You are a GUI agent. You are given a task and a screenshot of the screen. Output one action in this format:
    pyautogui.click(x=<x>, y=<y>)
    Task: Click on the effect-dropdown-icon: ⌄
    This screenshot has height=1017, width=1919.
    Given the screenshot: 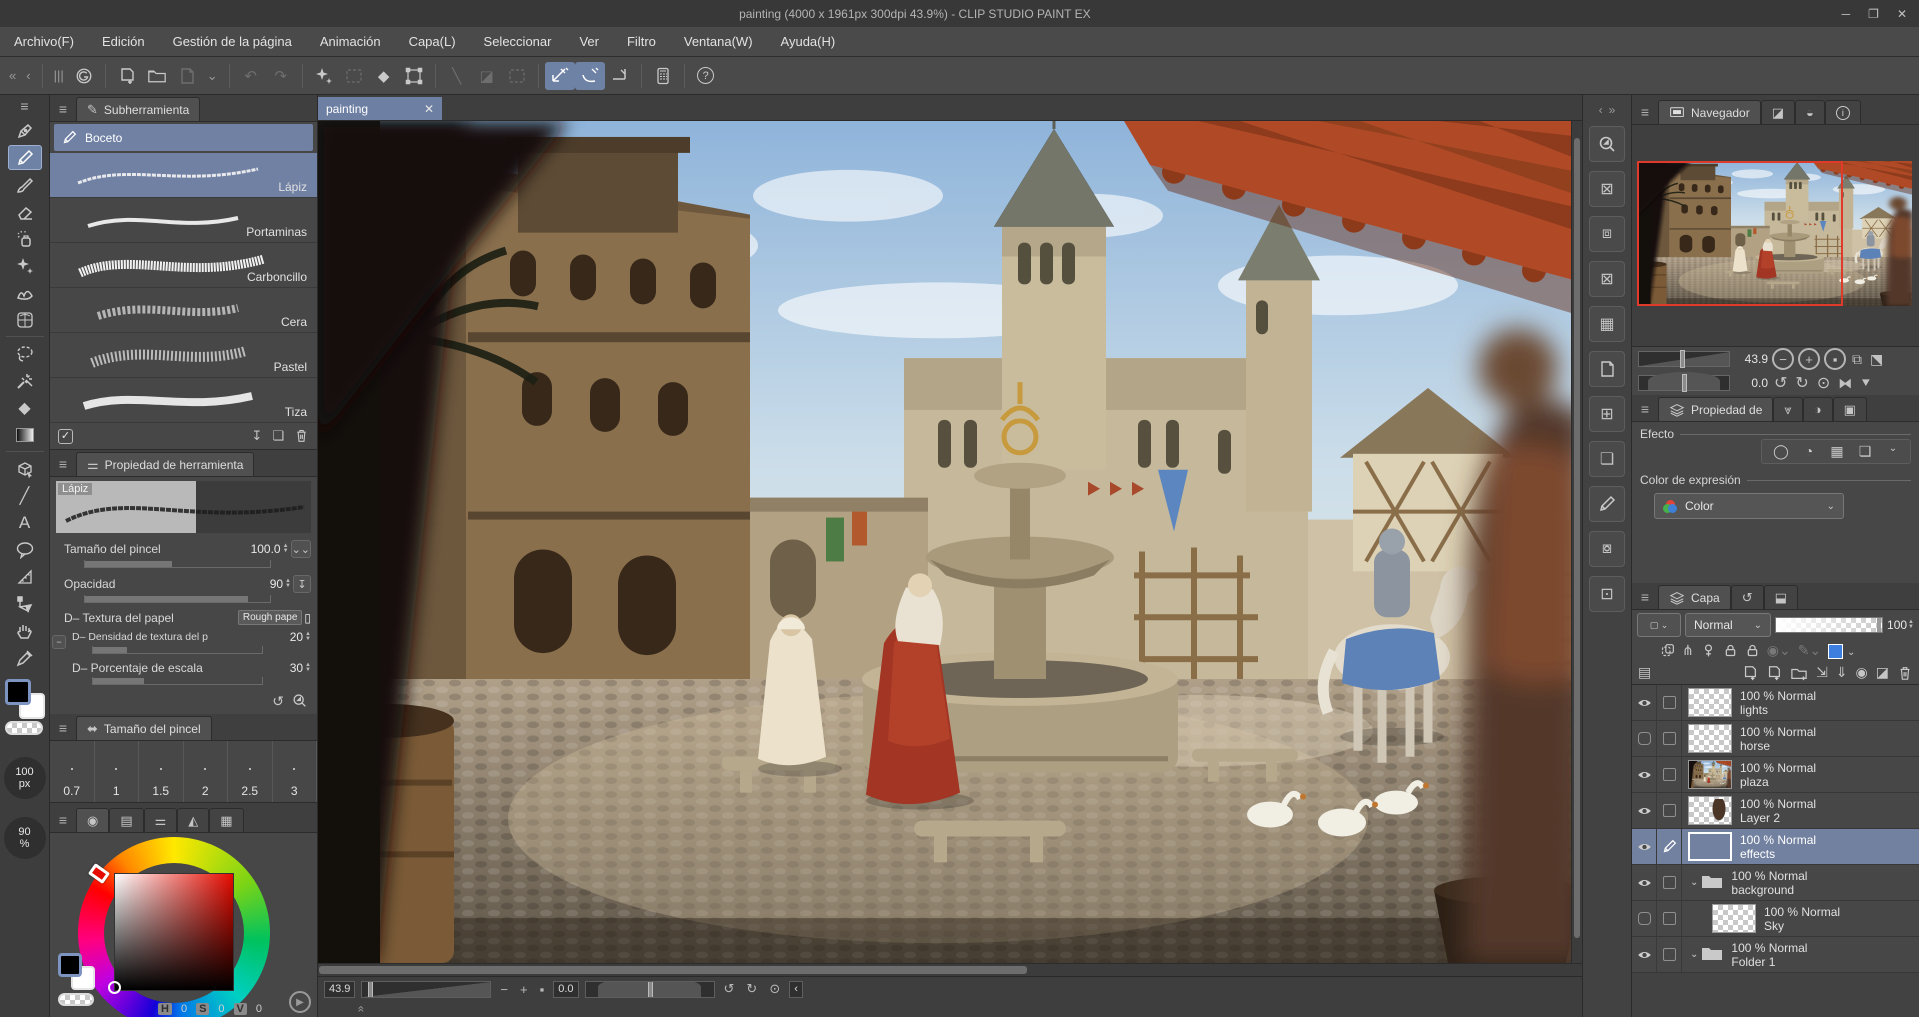 What is the action you would take?
    pyautogui.click(x=1893, y=451)
    